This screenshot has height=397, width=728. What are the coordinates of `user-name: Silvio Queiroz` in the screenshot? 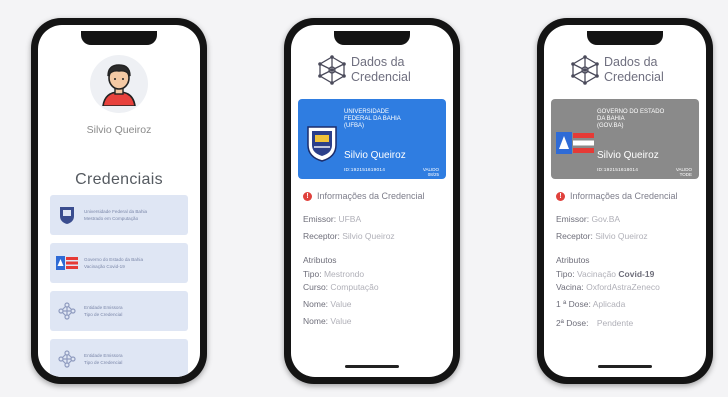 It's located at (119, 130).